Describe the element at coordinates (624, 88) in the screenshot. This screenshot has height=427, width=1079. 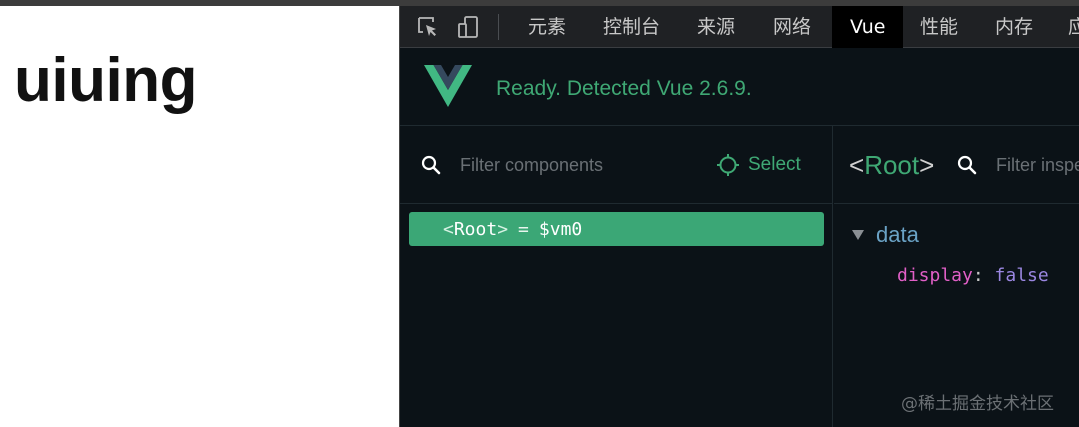
I see `detection-status: Ready. Detected Vue 2.6.9.` at that location.